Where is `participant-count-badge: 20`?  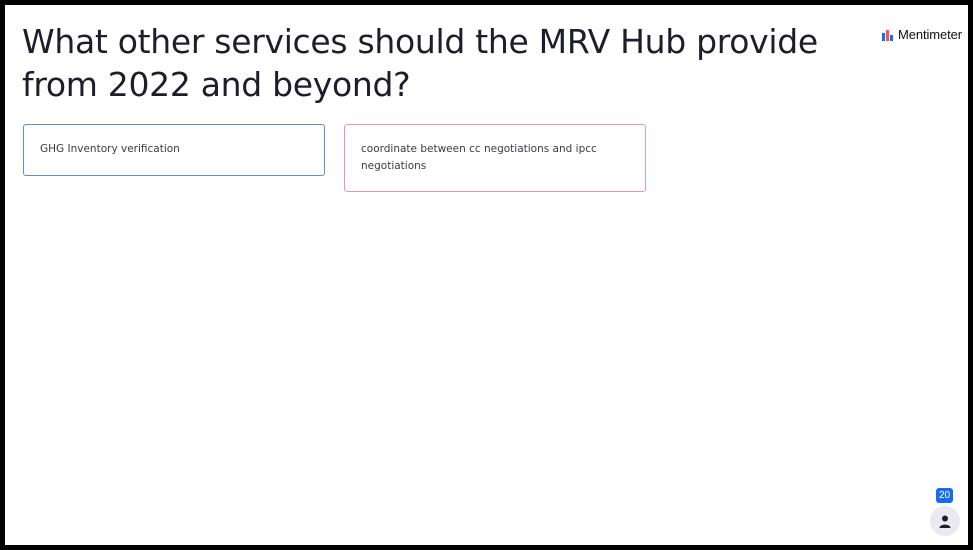 participant-count-badge: 20 is located at coordinates (944, 495).